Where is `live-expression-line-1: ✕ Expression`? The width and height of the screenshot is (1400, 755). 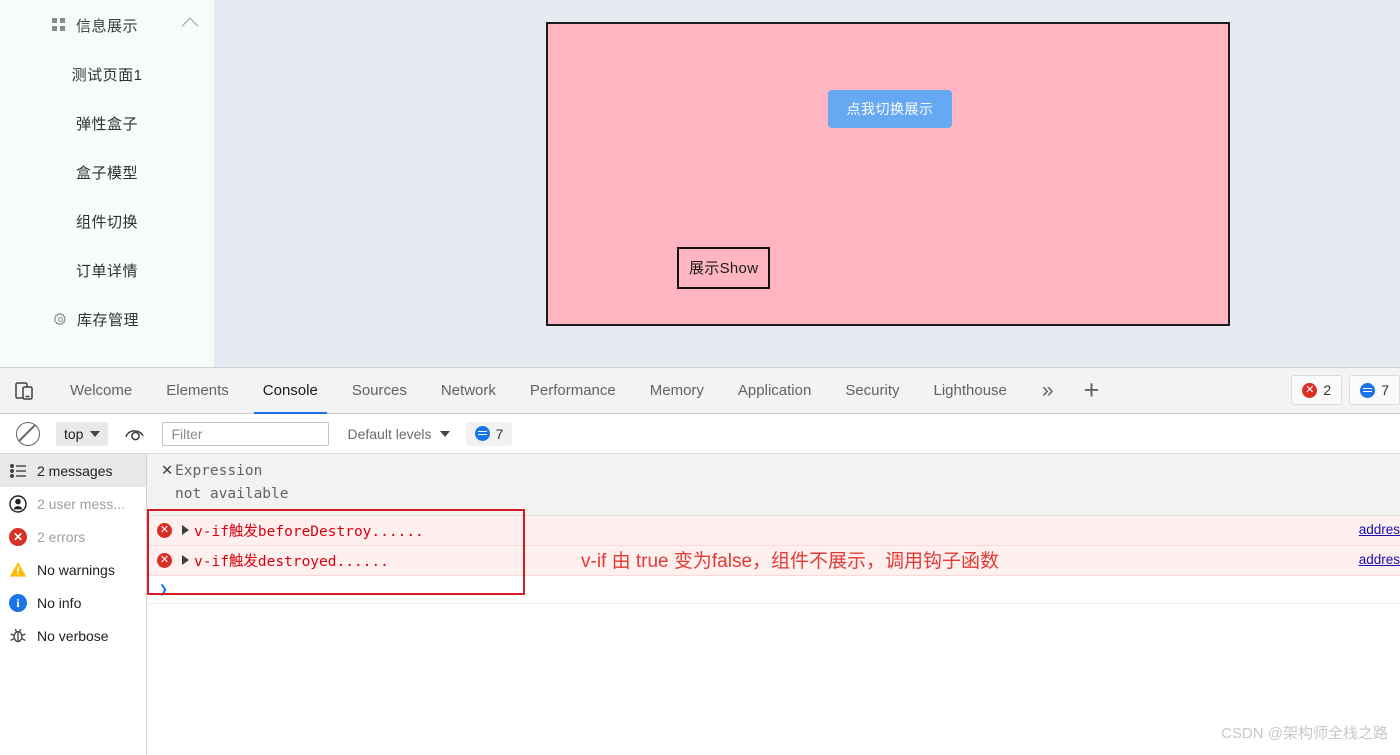
live-expression-line-1: ✕ Expression is located at coordinates (780, 471).